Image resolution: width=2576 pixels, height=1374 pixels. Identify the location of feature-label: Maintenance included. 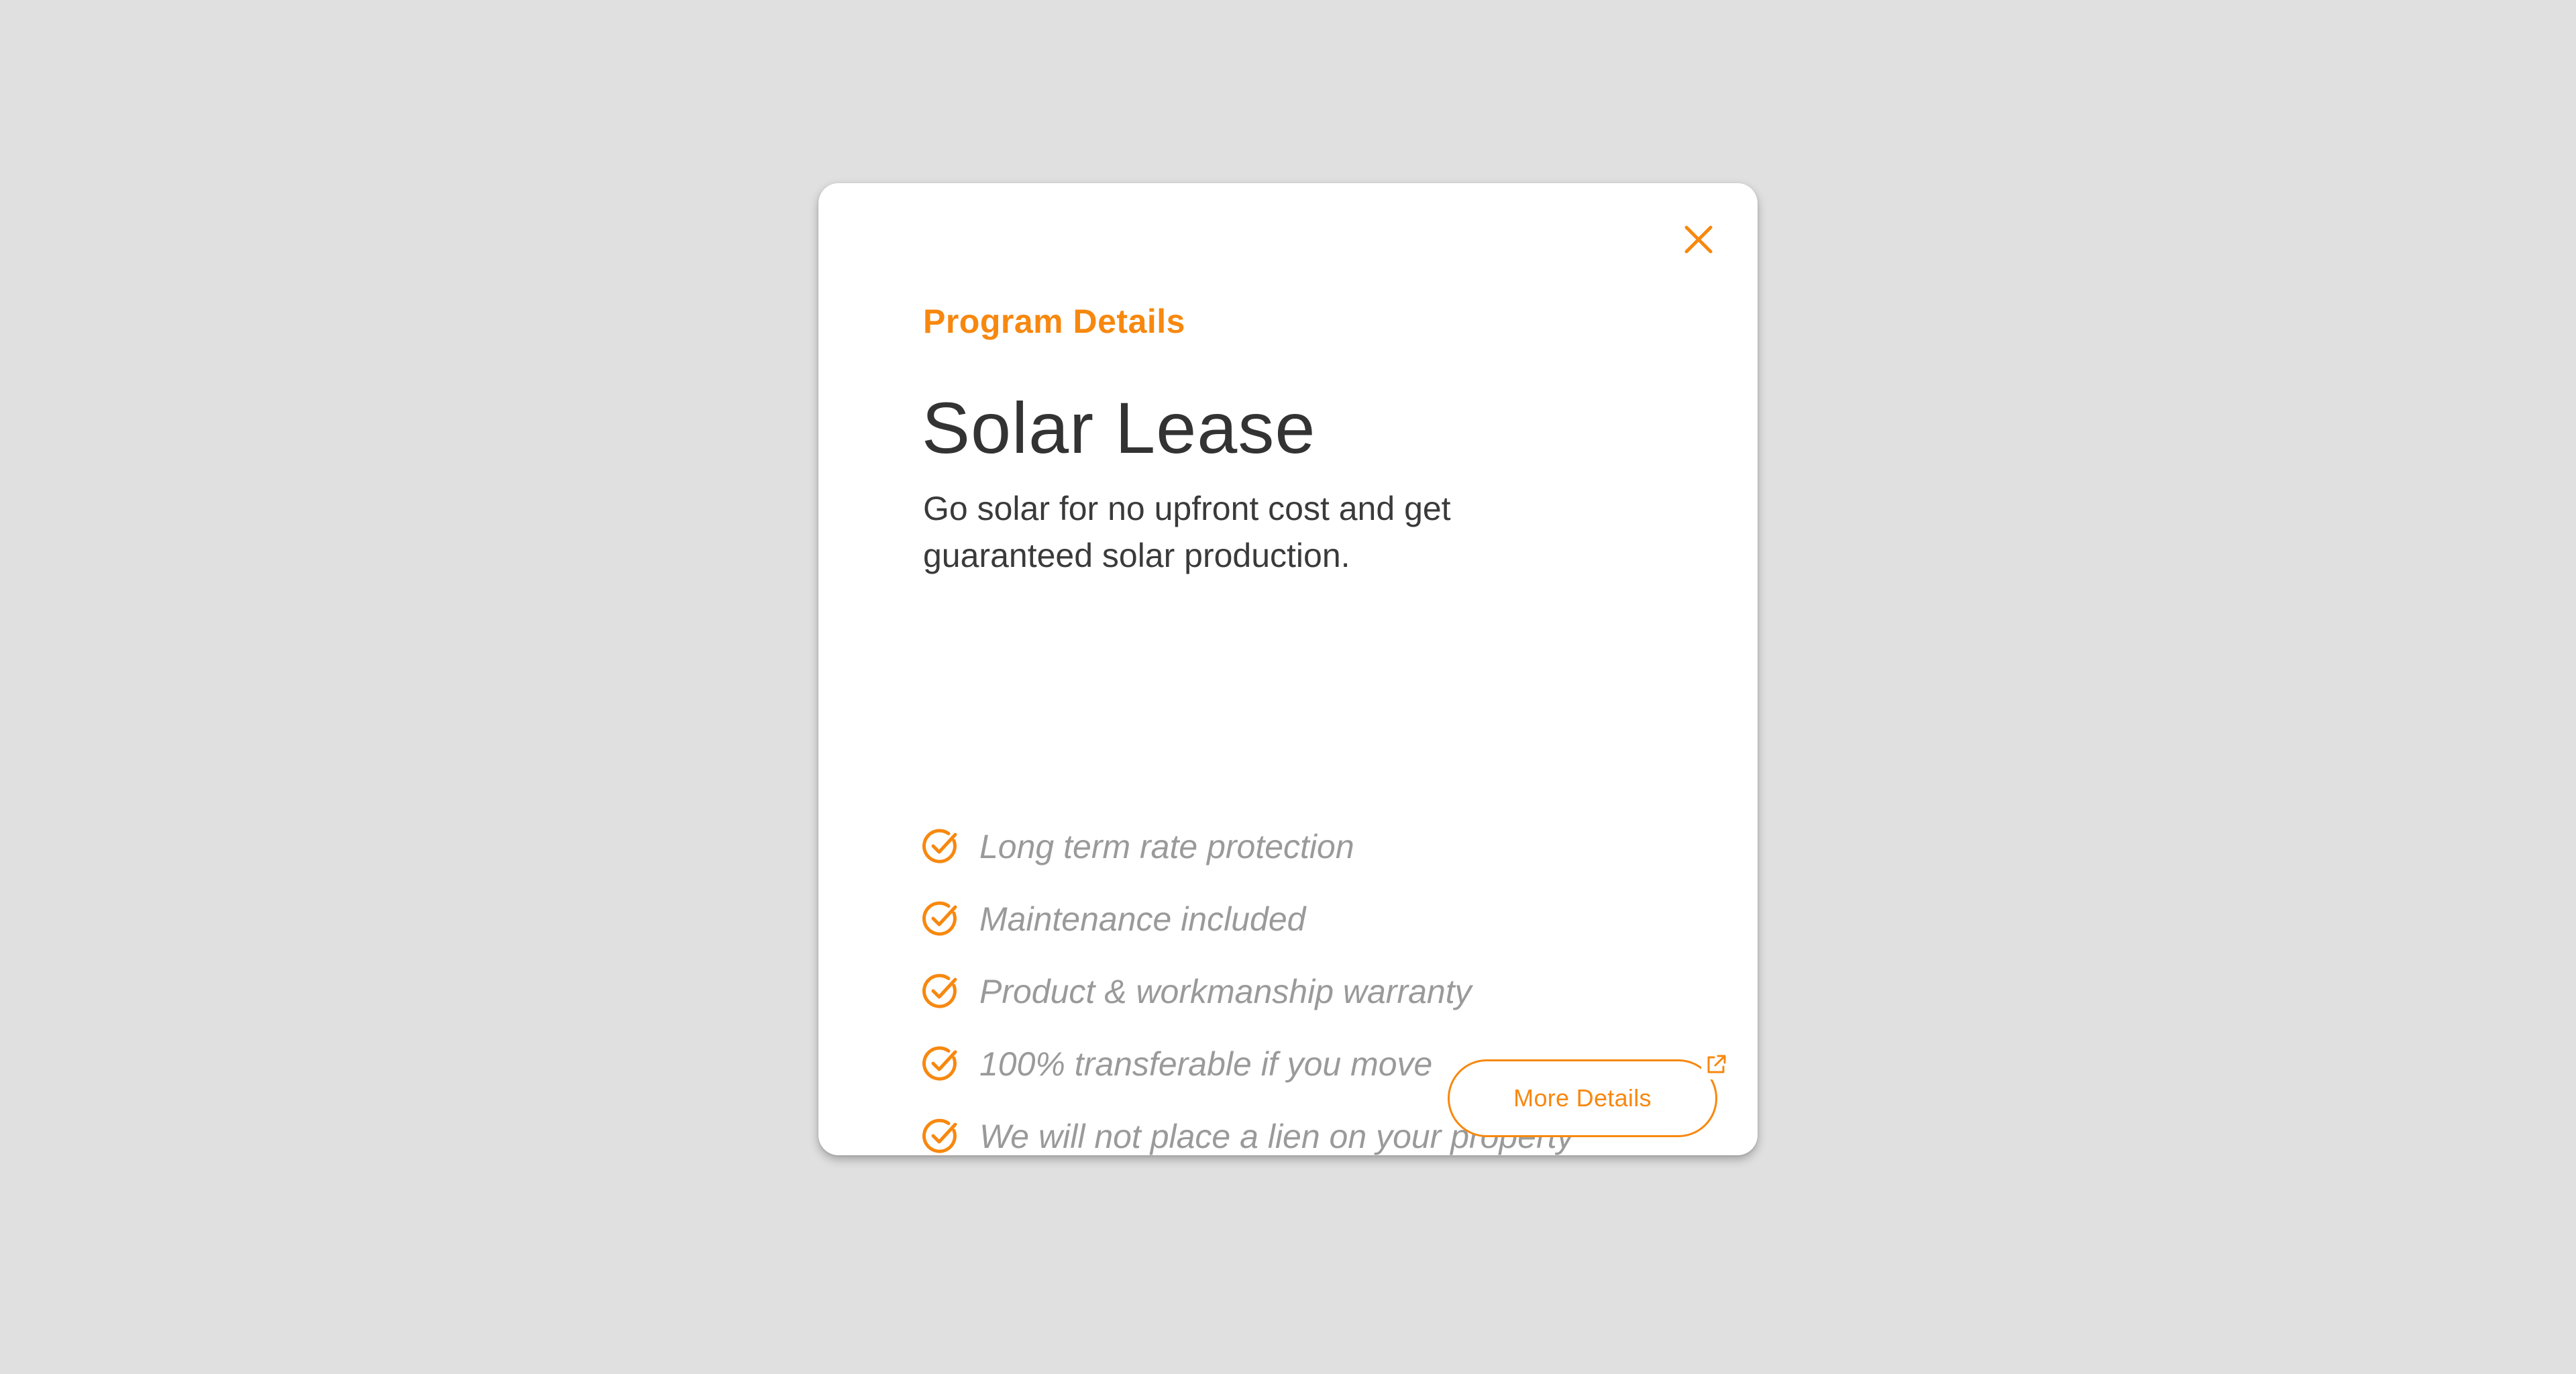
(1142, 919).